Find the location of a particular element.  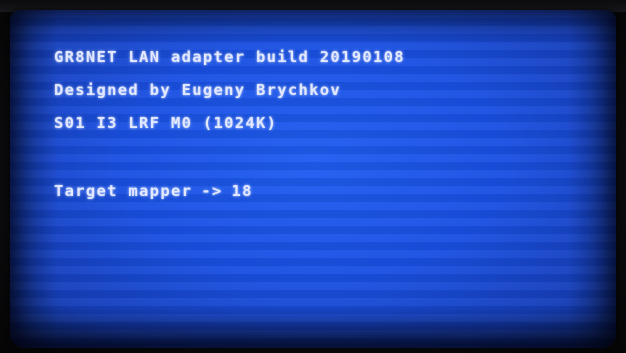

title-line: GR8NET LAN adapter build 20190108 is located at coordinates (229, 57).